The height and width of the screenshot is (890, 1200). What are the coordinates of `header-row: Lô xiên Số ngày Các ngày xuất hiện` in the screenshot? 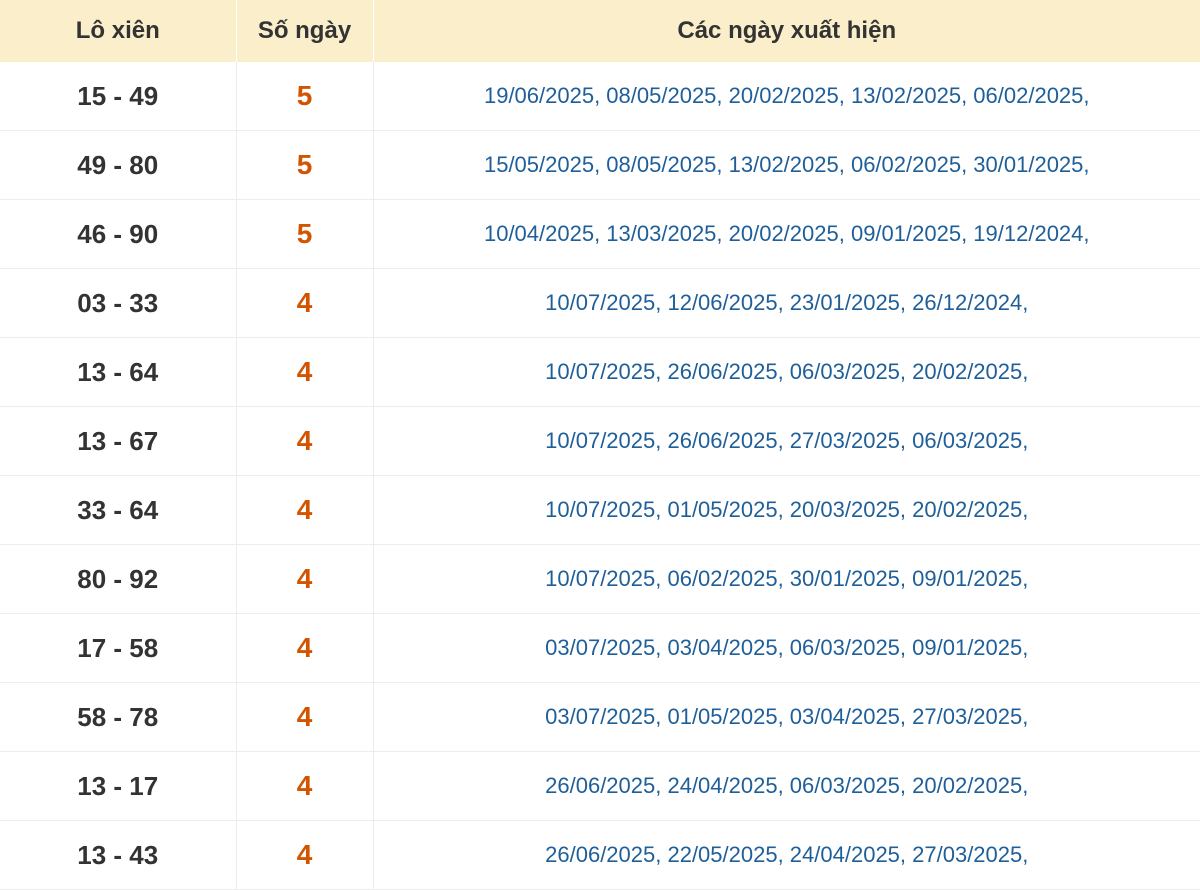 It's located at (600, 31).